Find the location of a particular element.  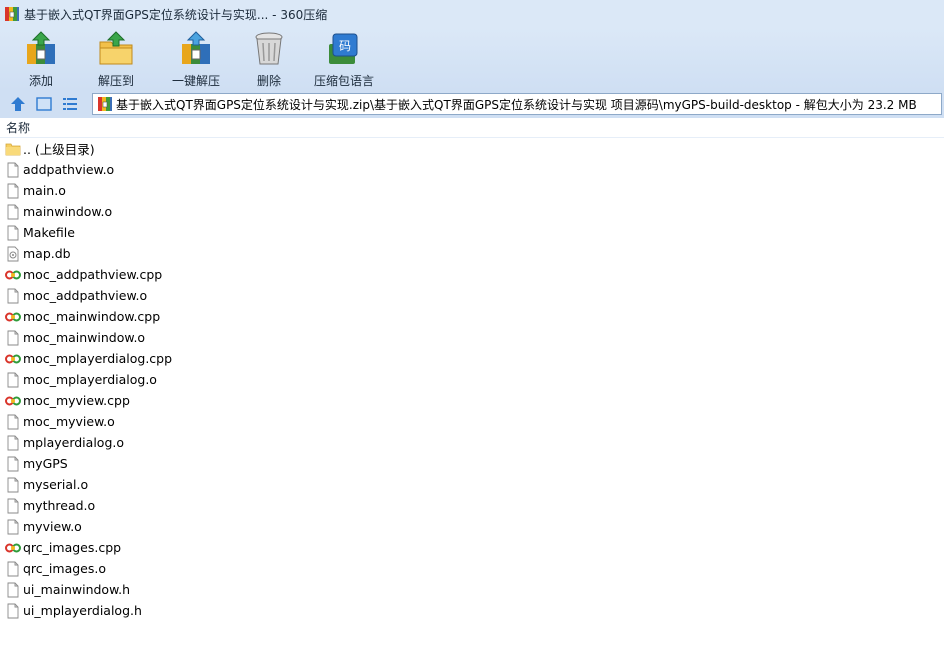

list-item-name: moc_mplayerdialog.o is located at coordinates (90, 379).